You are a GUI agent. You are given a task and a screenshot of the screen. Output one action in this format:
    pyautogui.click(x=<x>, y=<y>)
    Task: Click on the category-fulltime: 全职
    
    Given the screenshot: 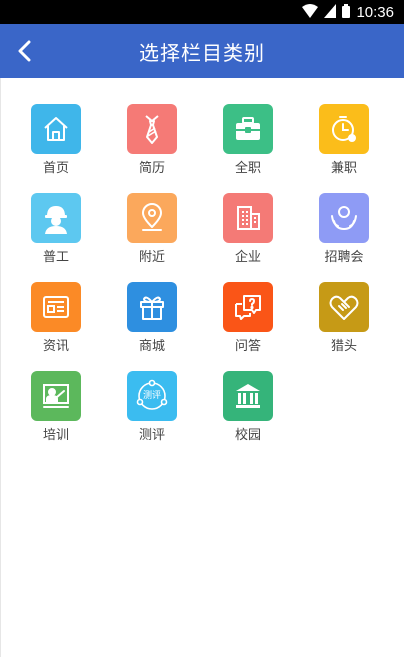 What is the action you would take?
    pyautogui.click(x=248, y=148)
    